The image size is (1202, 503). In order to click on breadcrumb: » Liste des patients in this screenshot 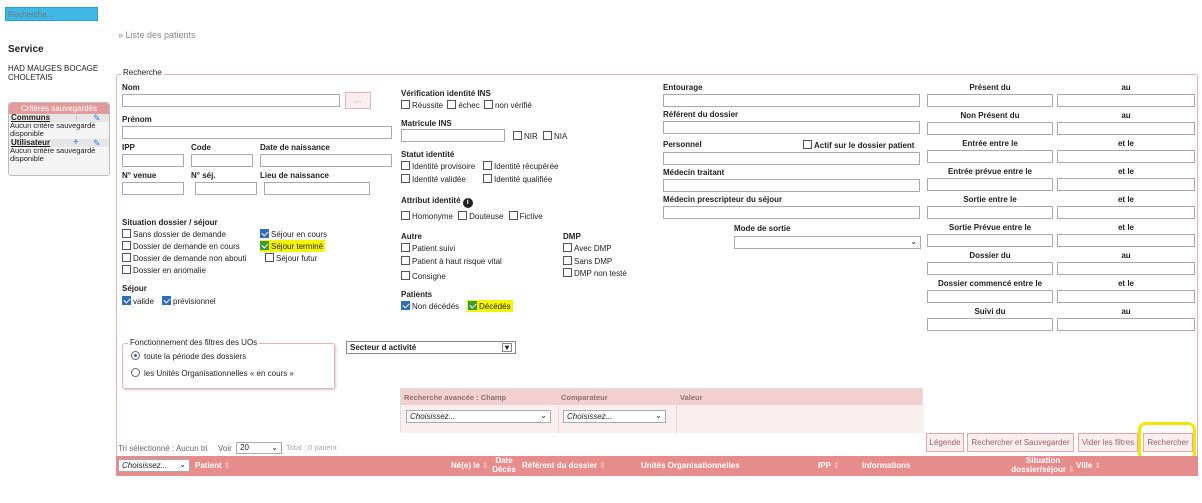, I will do `click(157, 35)`.